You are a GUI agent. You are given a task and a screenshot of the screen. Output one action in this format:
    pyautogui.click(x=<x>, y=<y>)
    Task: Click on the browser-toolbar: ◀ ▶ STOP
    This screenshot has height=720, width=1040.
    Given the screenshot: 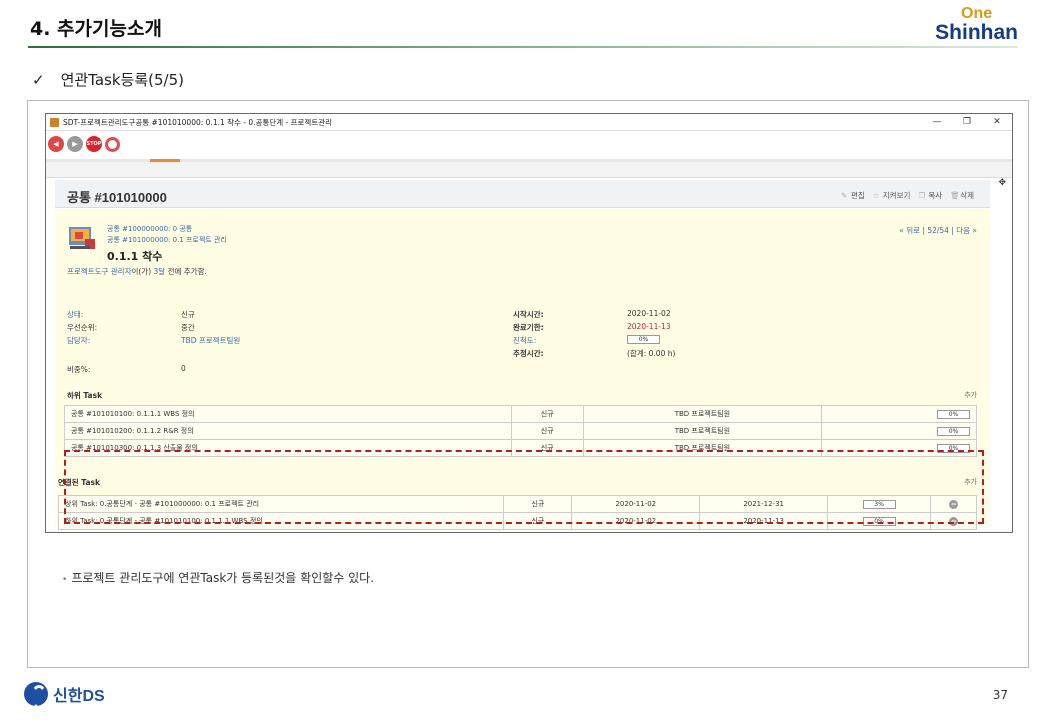 What is the action you would take?
    pyautogui.click(x=529, y=144)
    